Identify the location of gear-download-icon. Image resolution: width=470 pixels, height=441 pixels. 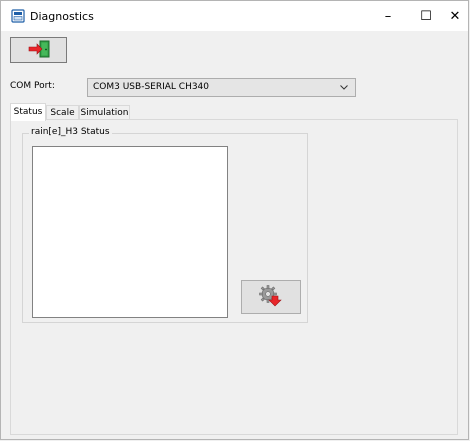
(271, 297).